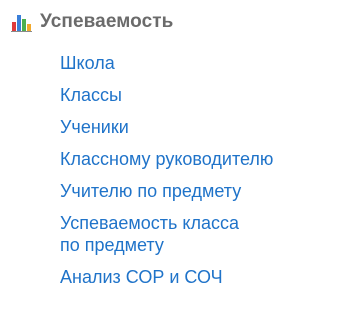  Describe the element at coordinates (166, 159) in the screenshot. I see `menu-item-class-teacher: Классному руководителю` at that location.